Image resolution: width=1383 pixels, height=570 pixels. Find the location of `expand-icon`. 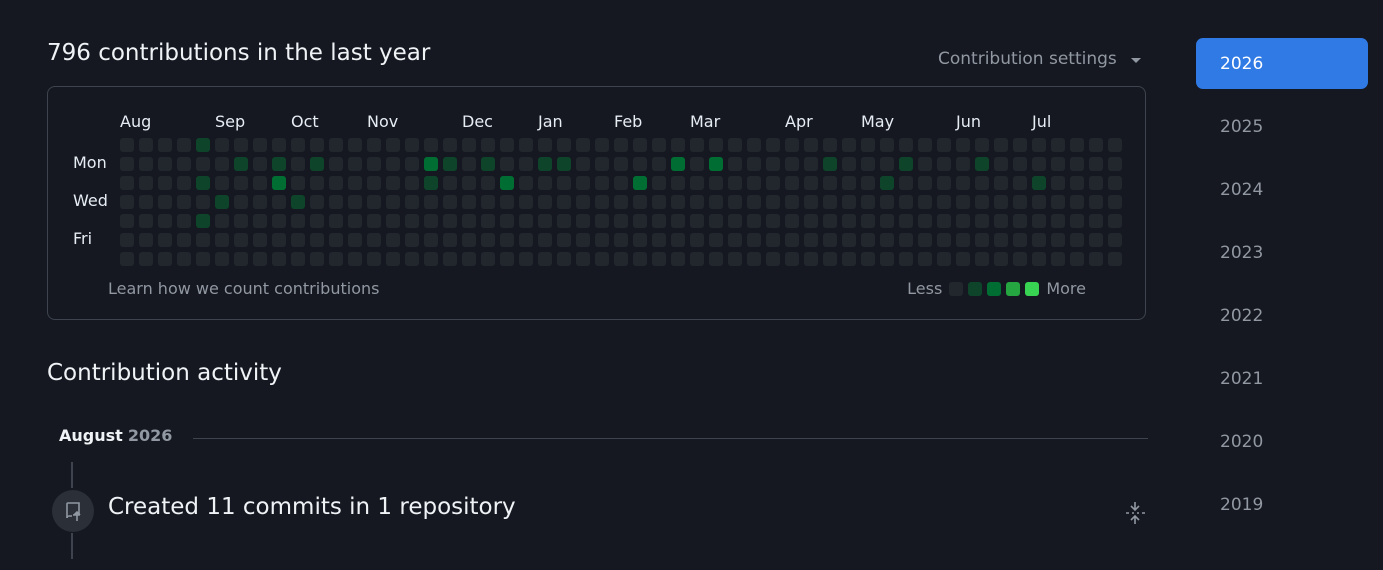

expand-icon is located at coordinates (1135, 513).